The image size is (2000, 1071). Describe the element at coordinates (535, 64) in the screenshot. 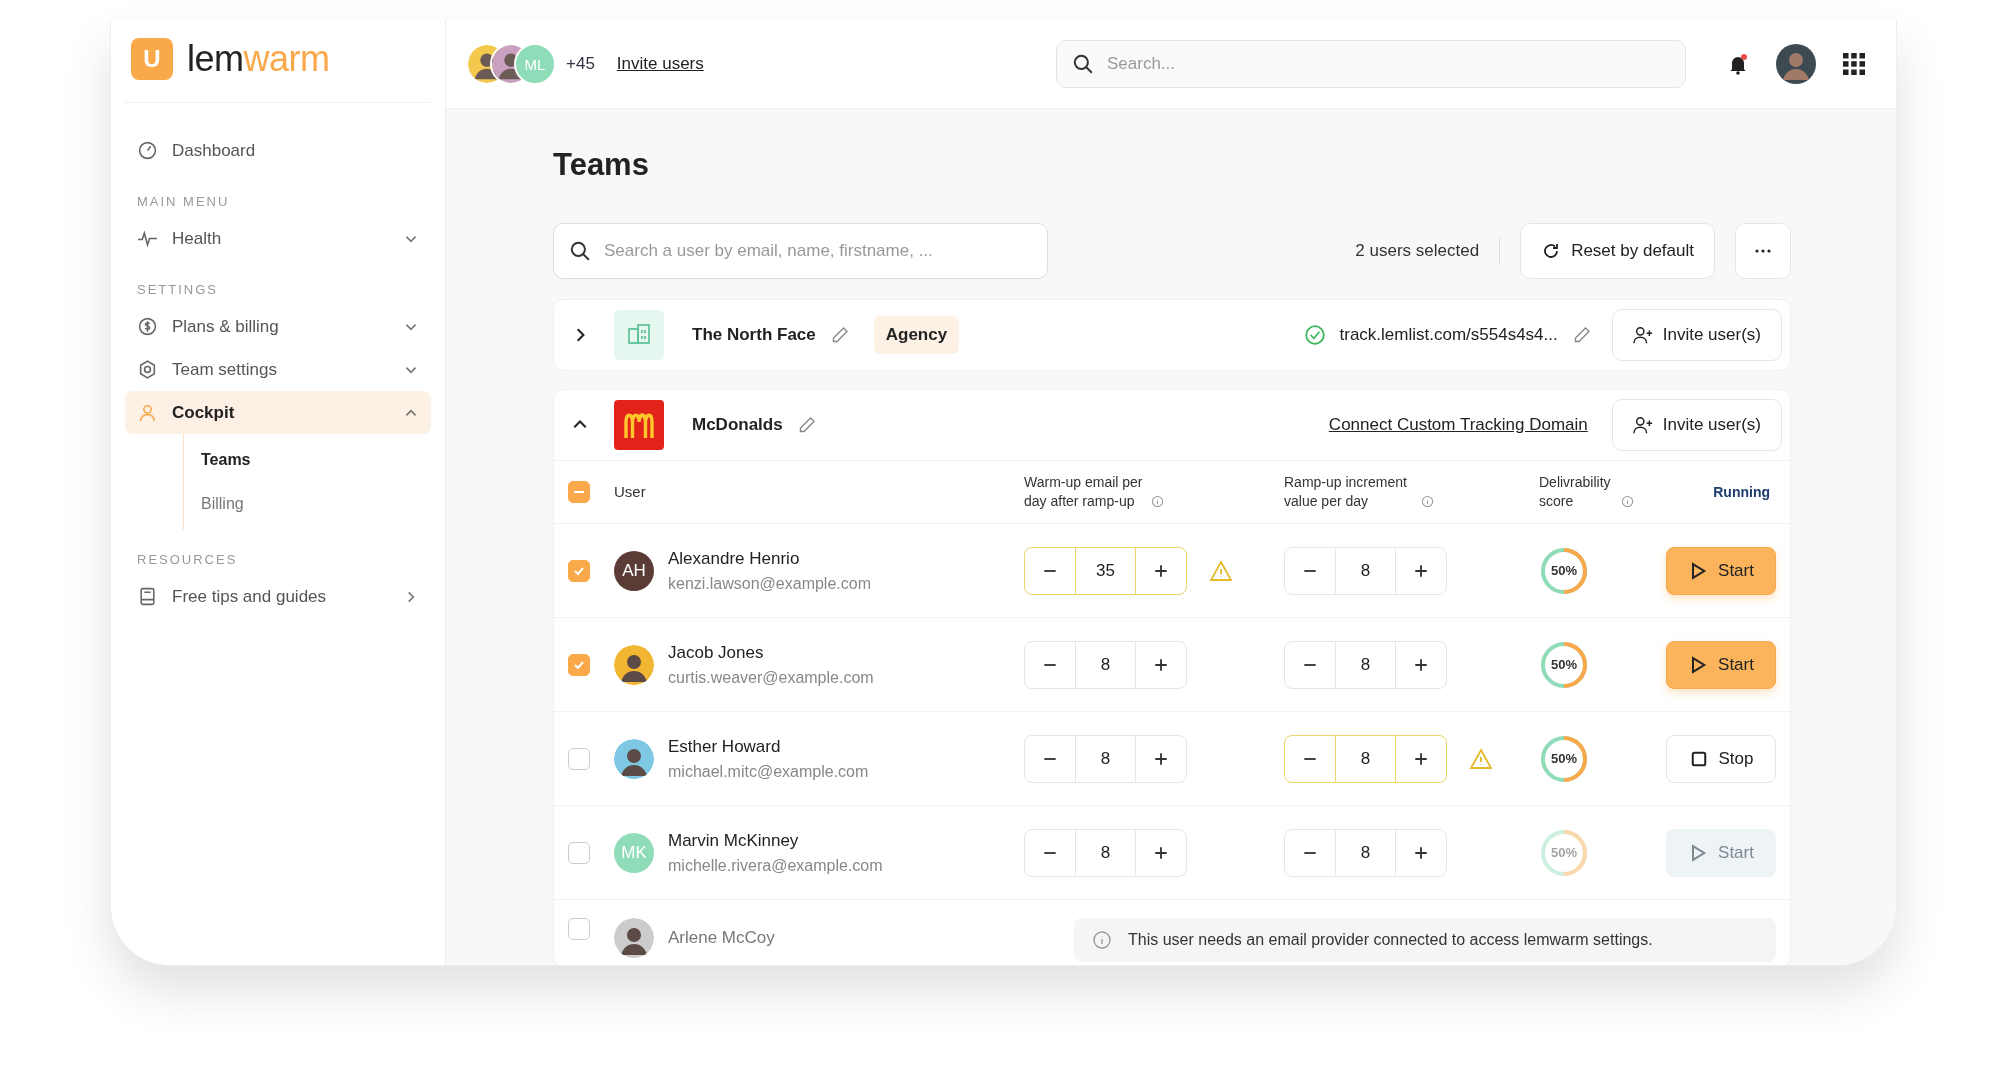

I see `member-avatar: ML` at that location.